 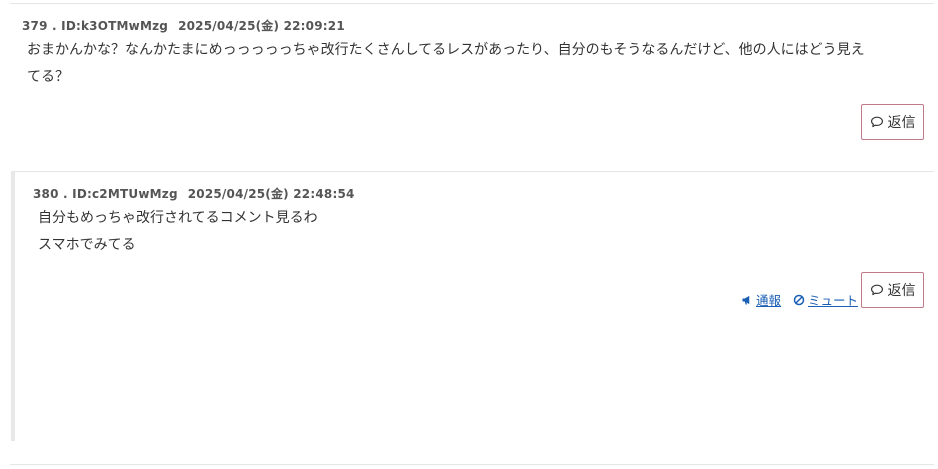 What do you see at coordinates (472, 464) in the screenshot?
I see `bottom-divider` at bounding box center [472, 464].